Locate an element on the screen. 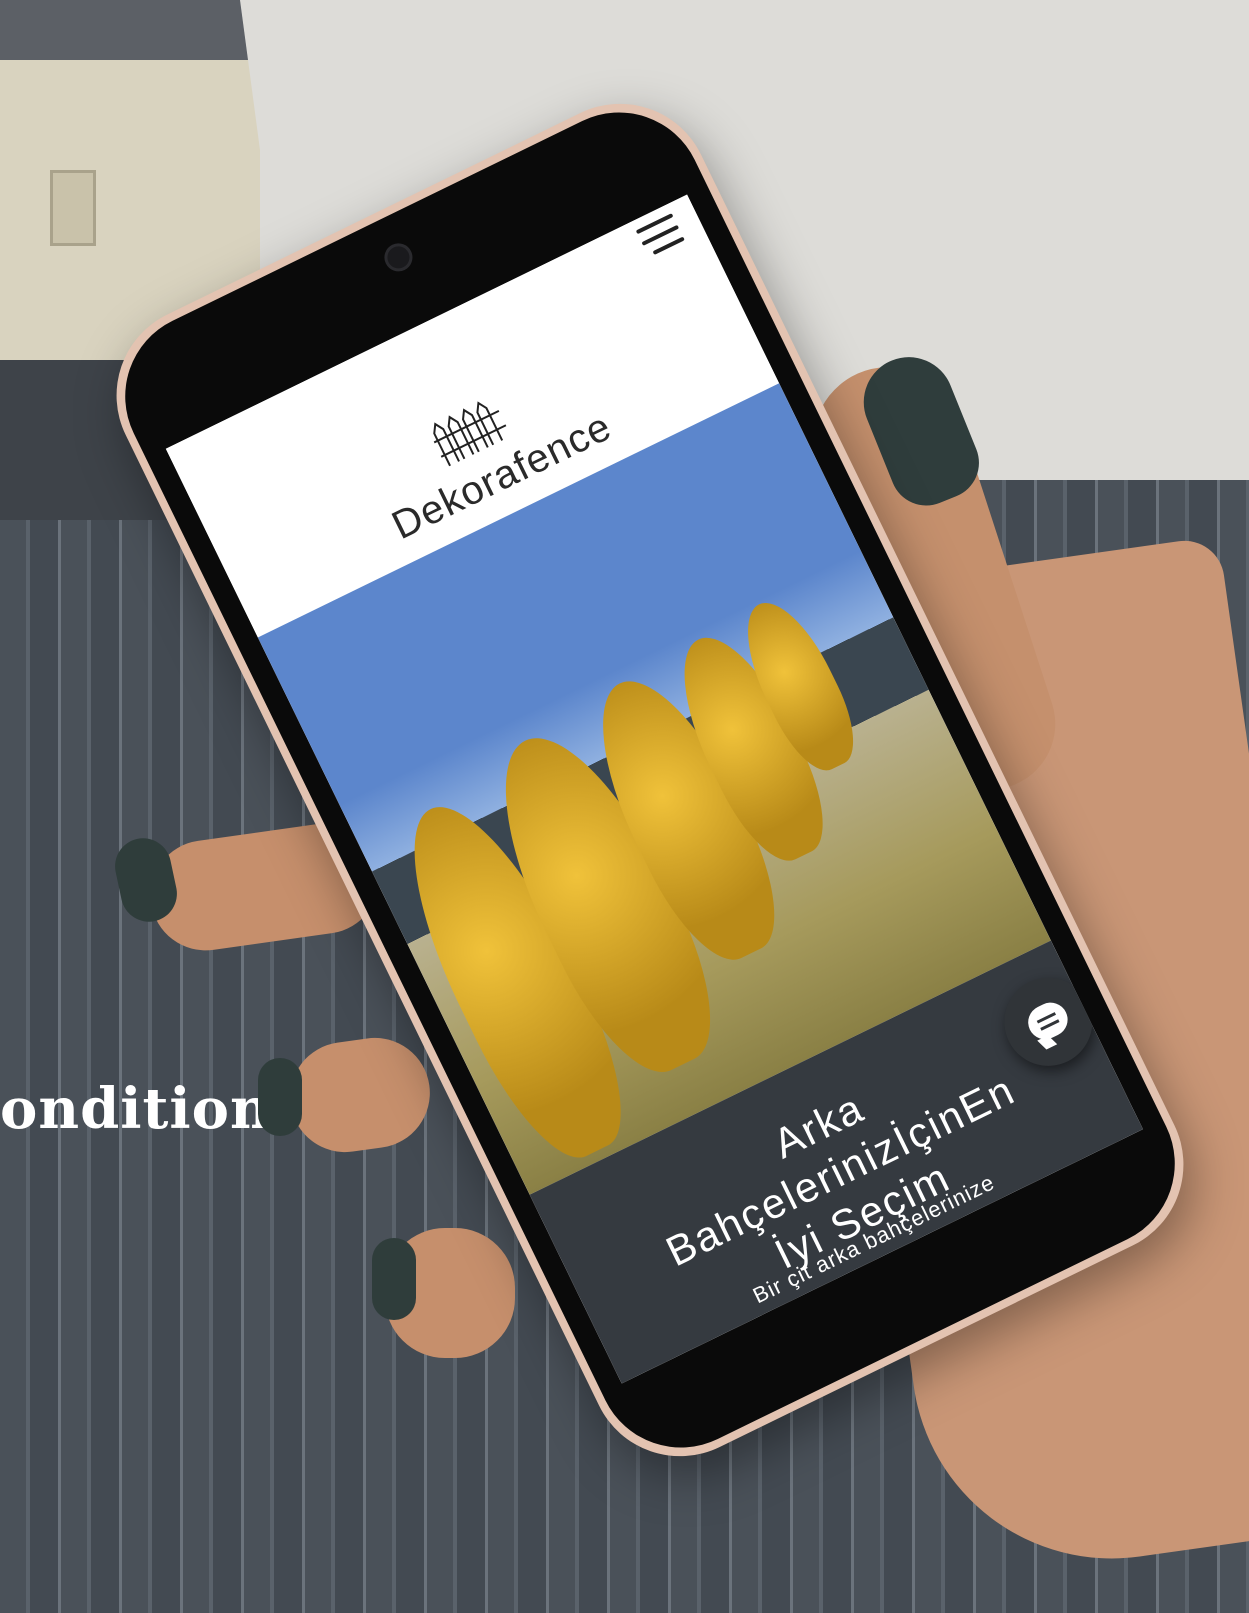  front-camera-icon is located at coordinates (398, 257).